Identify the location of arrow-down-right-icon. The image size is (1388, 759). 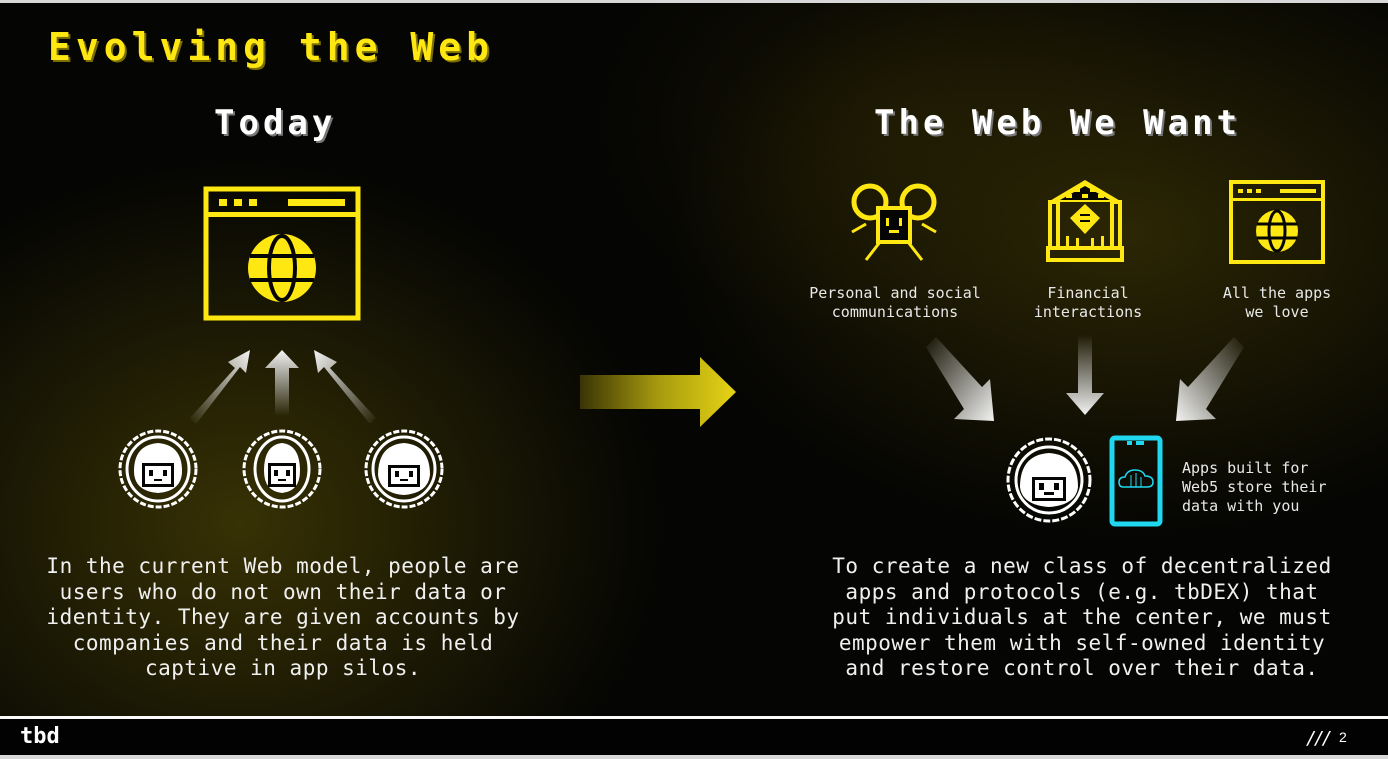
(960, 379).